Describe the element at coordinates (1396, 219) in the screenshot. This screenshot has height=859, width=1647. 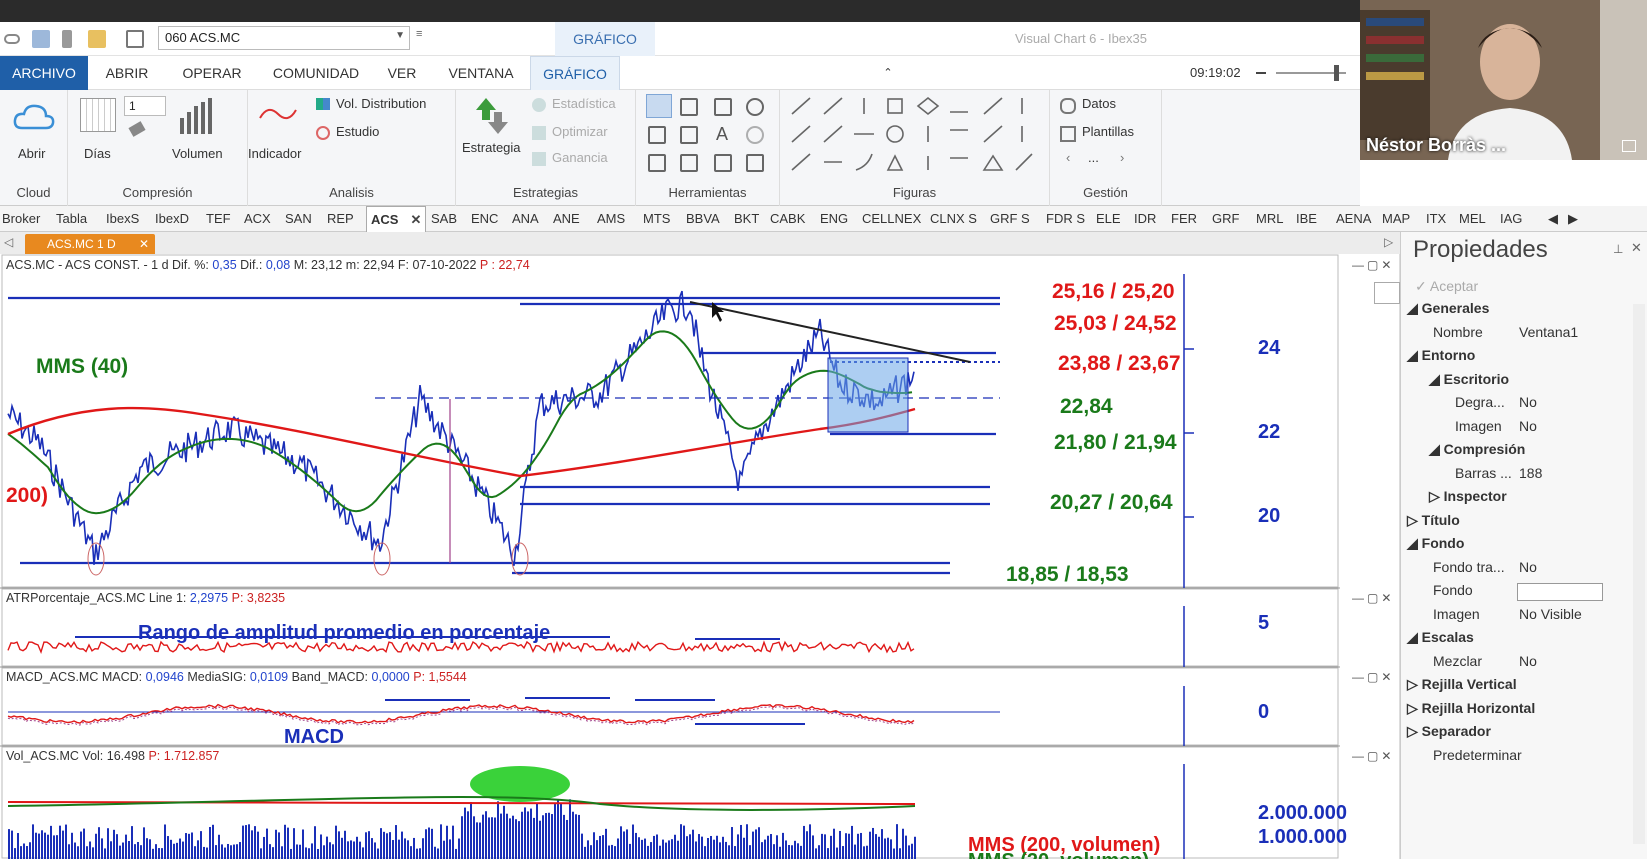
I see `ticker-tab-map: MAP` at that location.